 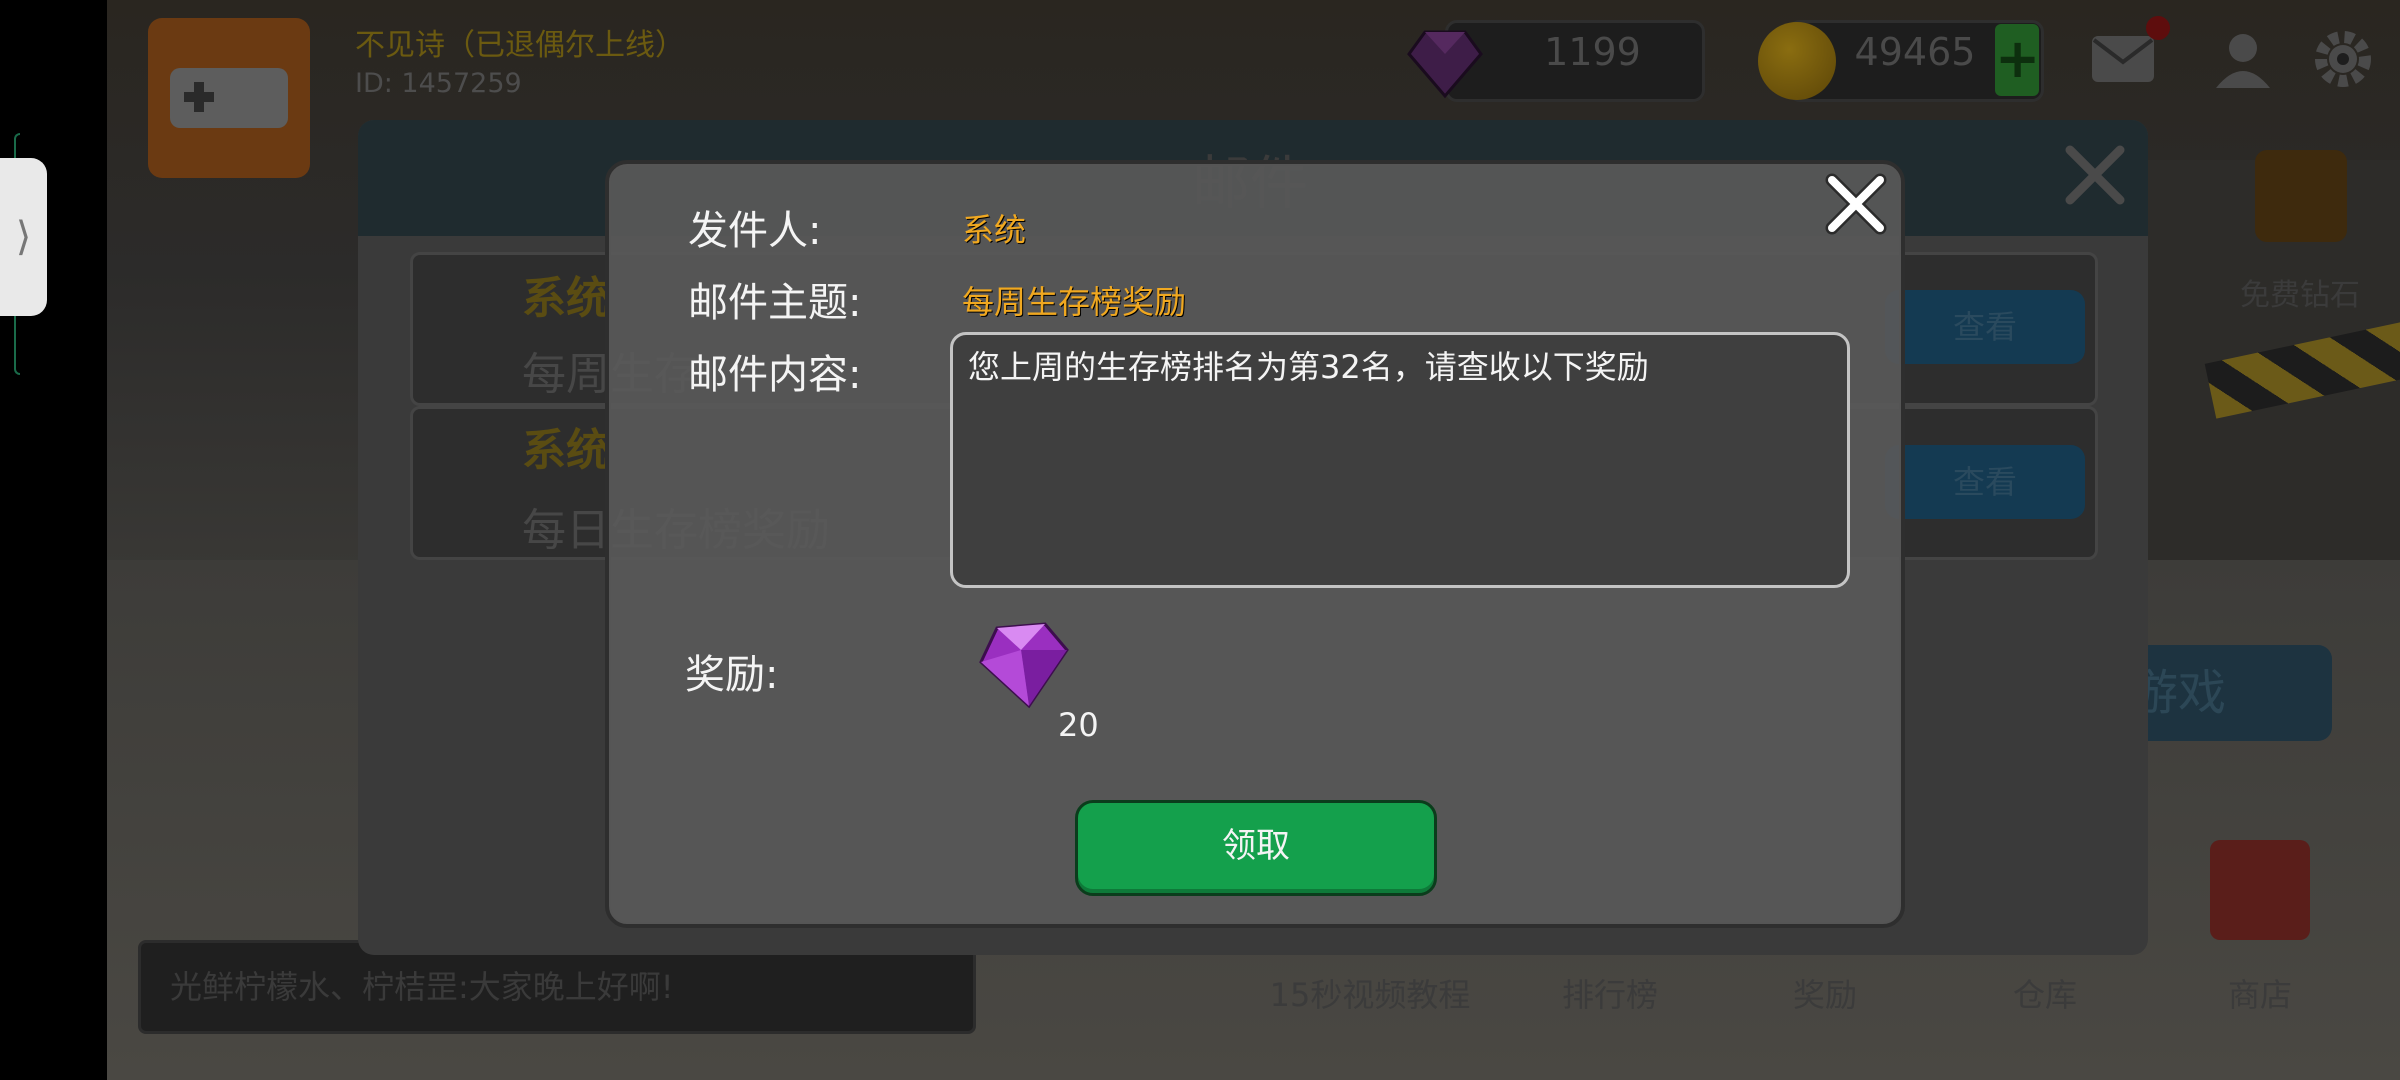 What do you see at coordinates (2260, 890) in the screenshot?
I see `shop-icon` at bounding box center [2260, 890].